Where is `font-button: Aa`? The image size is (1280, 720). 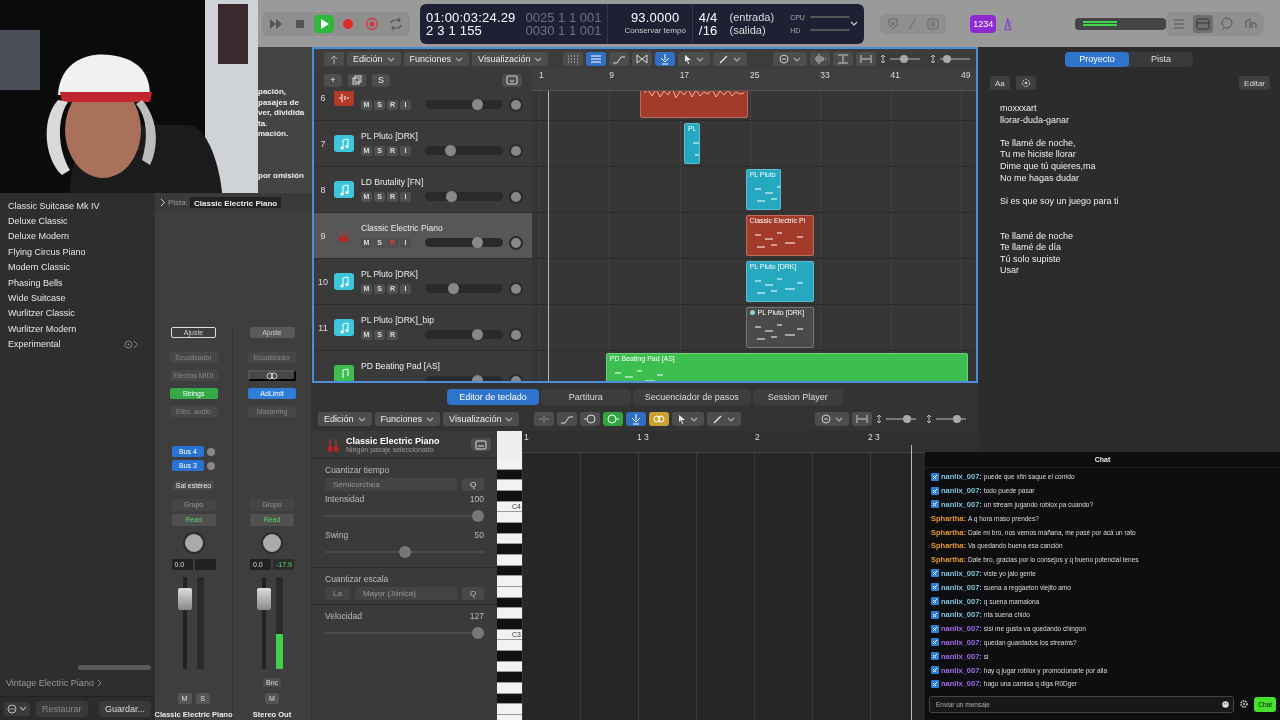
font-button: Aa is located at coordinates (1000, 83).